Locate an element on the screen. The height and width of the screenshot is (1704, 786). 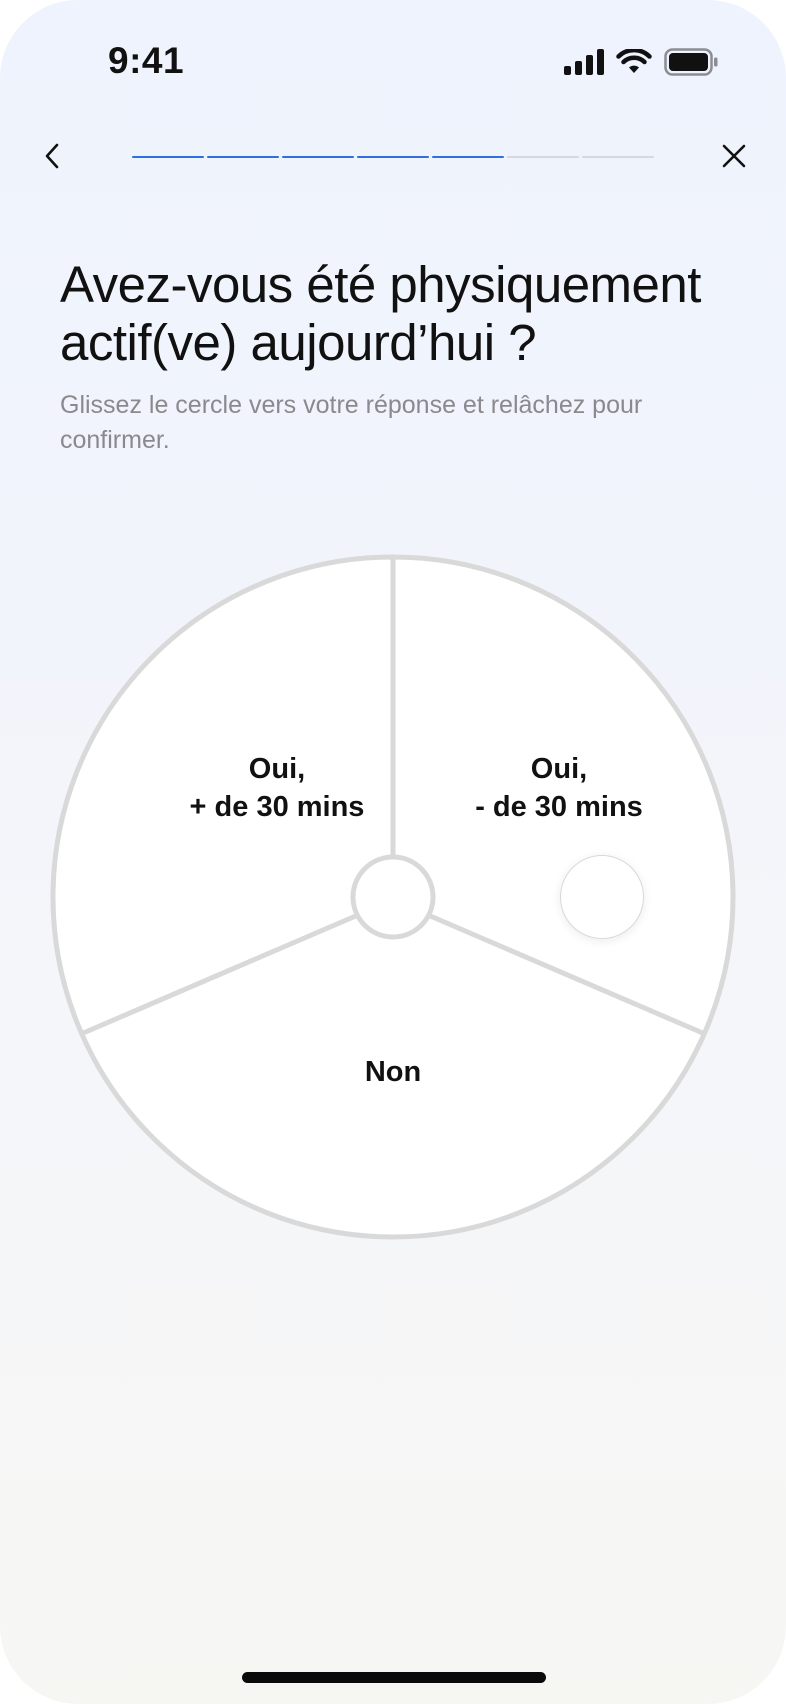
option-no-label: Non is located at coordinates (393, 1072).